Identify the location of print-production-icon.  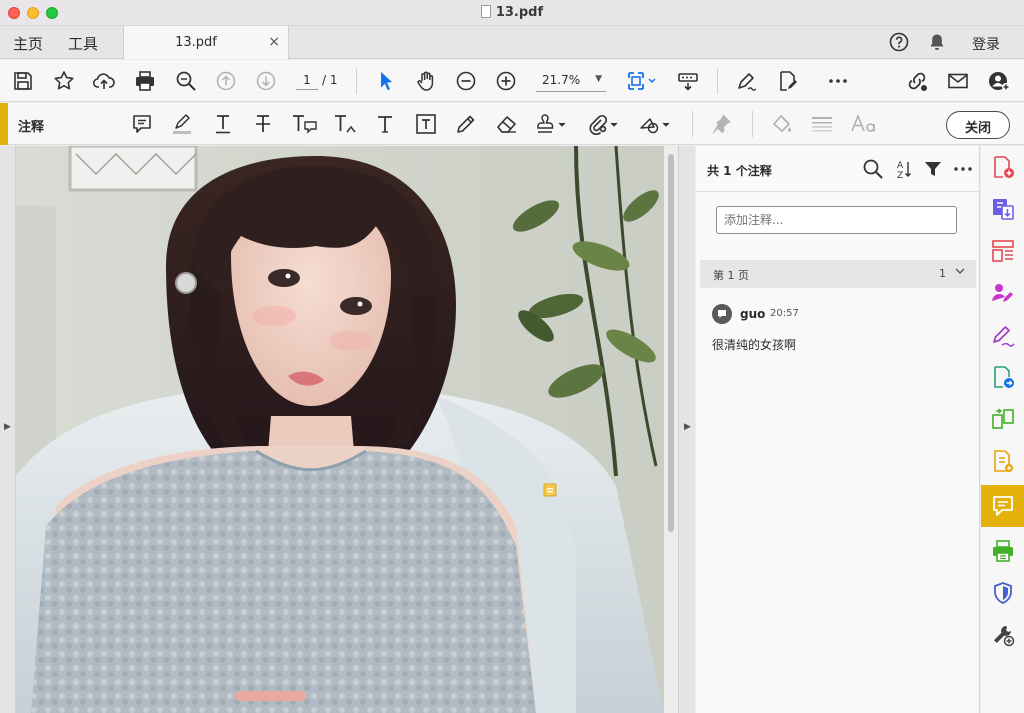
(1003, 551).